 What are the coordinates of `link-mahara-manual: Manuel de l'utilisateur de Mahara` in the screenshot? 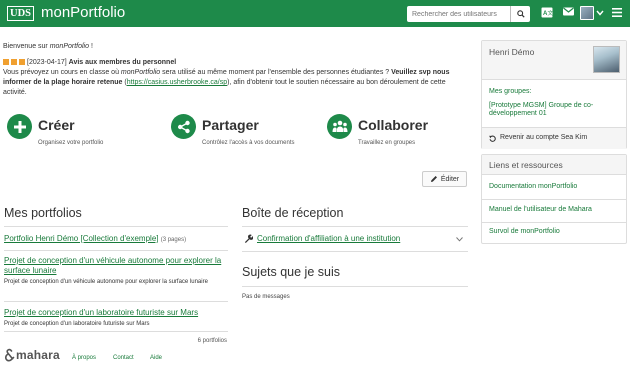 It's located at (540, 209).